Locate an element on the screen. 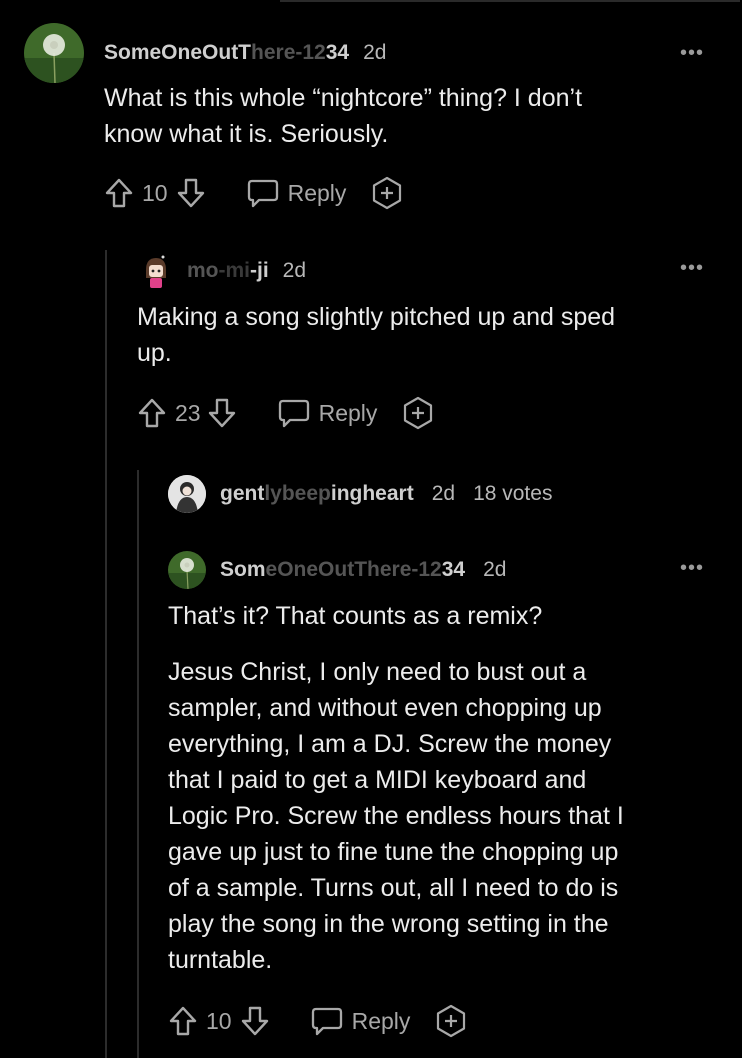  comment-header: gentlybeepingheart 2d 18 votes is located at coordinates (360, 494).